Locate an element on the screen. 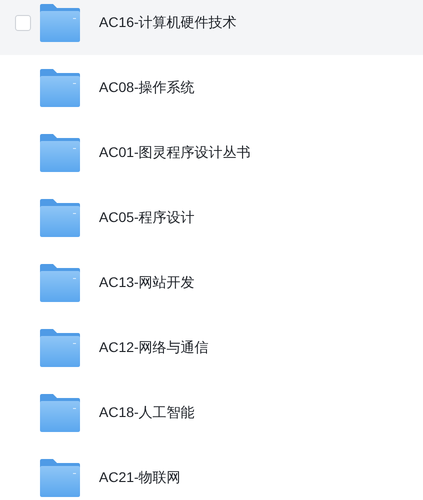 This screenshot has width=423, height=500. folder-name: AC18-人工智能 is located at coordinates (147, 412).